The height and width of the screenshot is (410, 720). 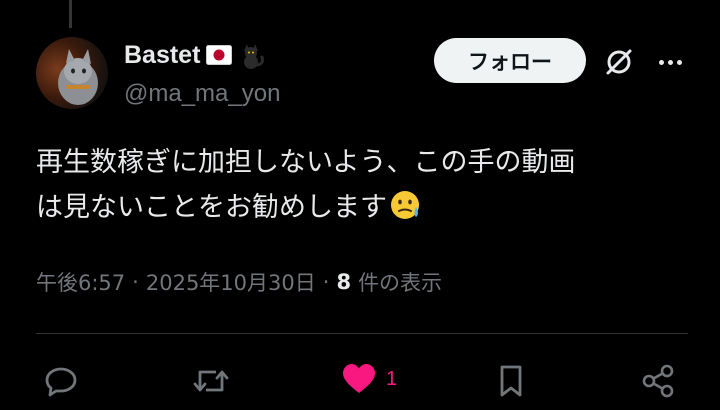 I want to click on author-name-row: Bastet, so click(x=195, y=55).